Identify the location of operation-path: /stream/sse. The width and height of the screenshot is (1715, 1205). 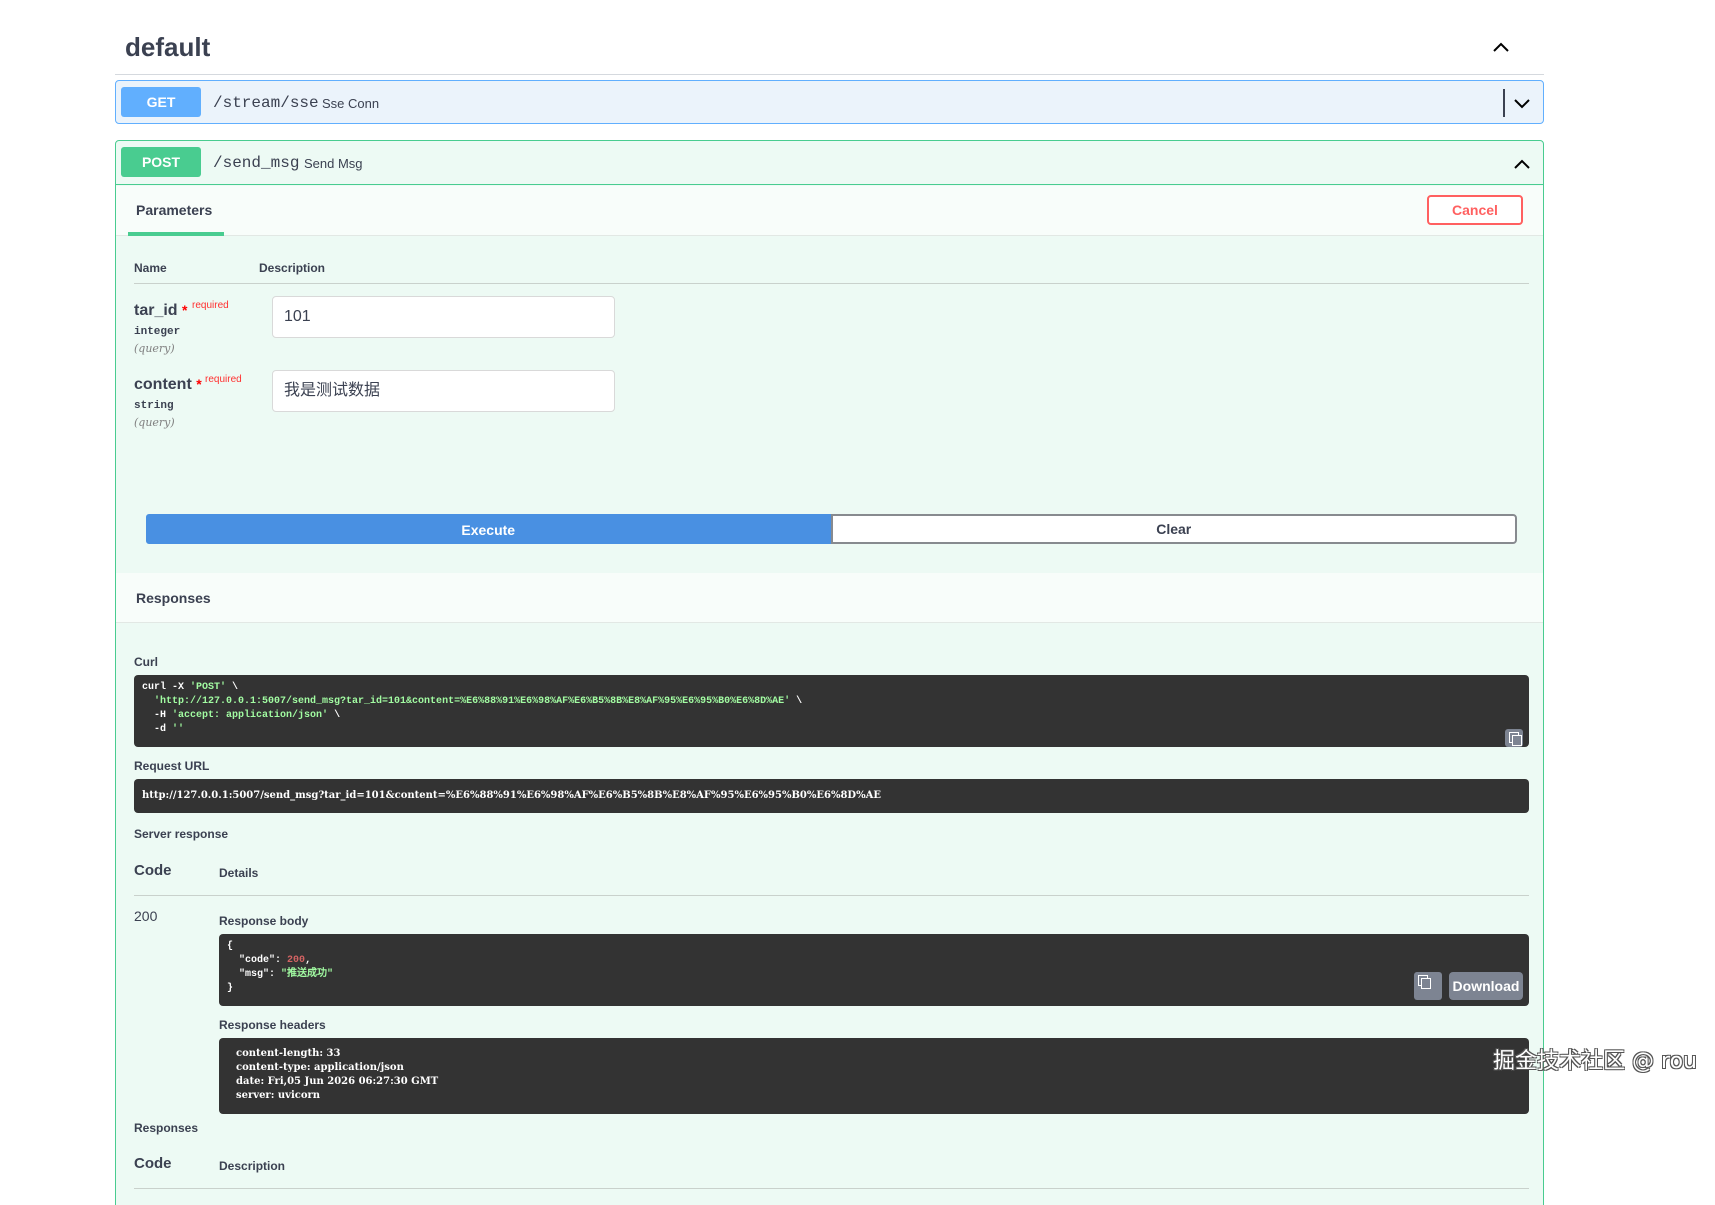
(266, 103).